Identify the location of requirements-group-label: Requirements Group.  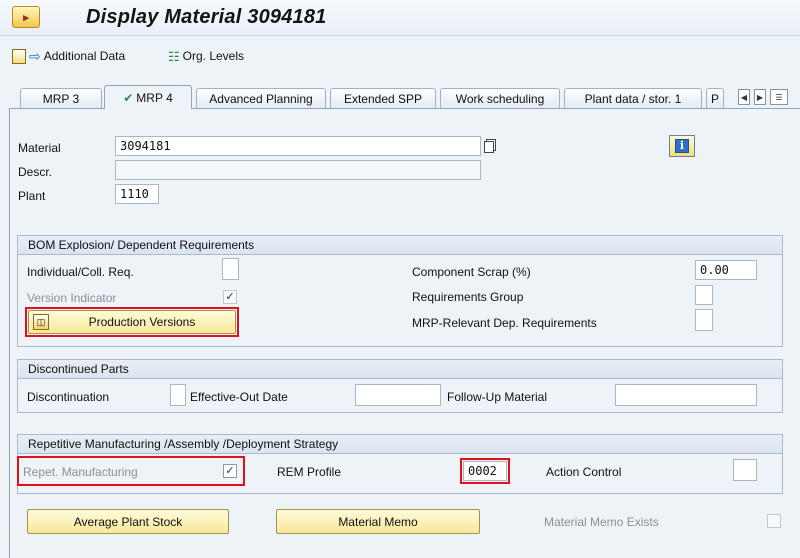
(468, 297).